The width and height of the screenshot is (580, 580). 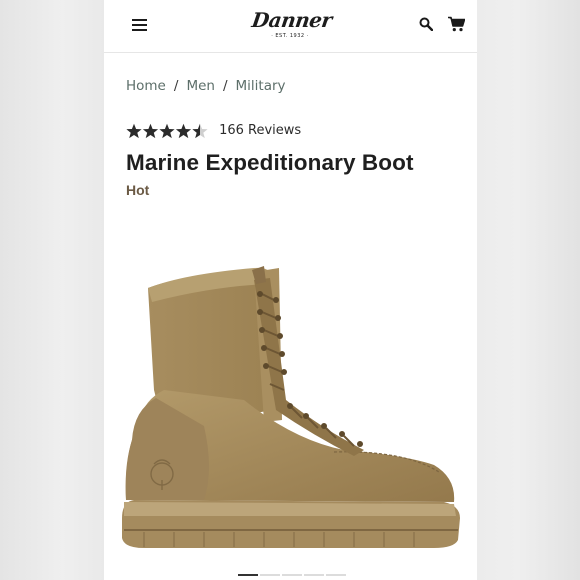 I want to click on half-star-icon, so click(x=200, y=130).